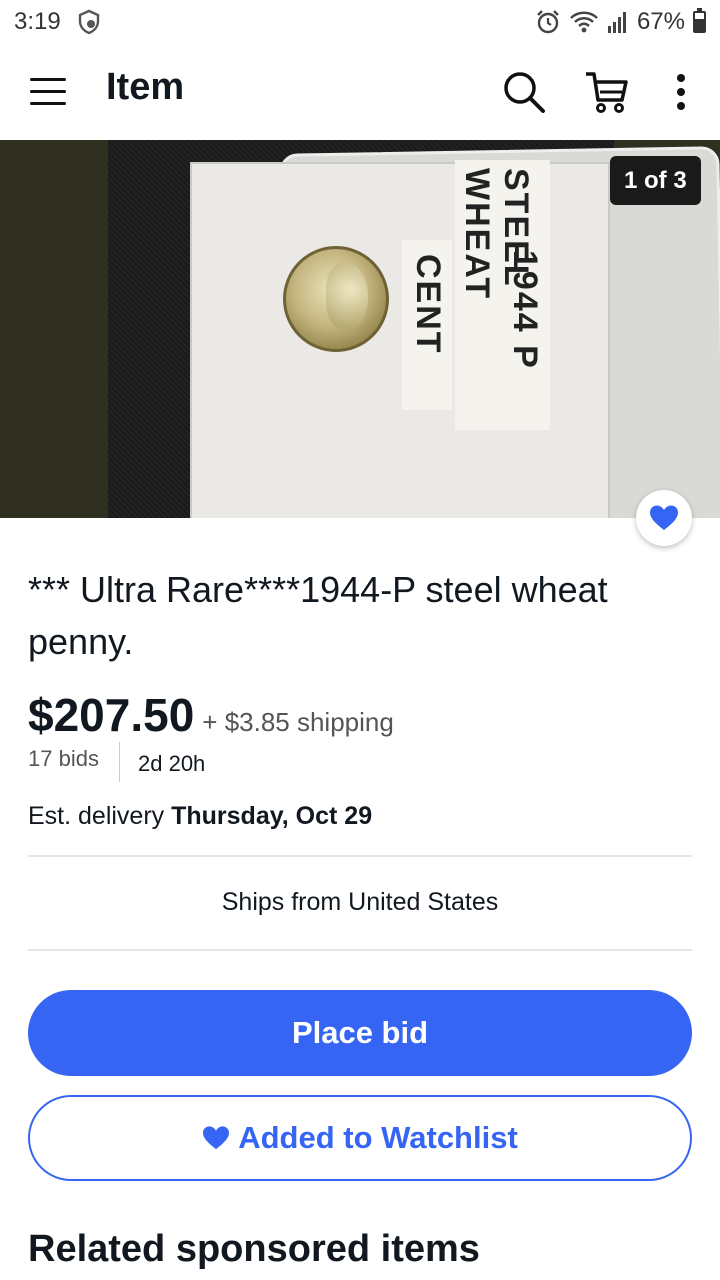  I want to click on time-left: 2d 20h, so click(172, 763).